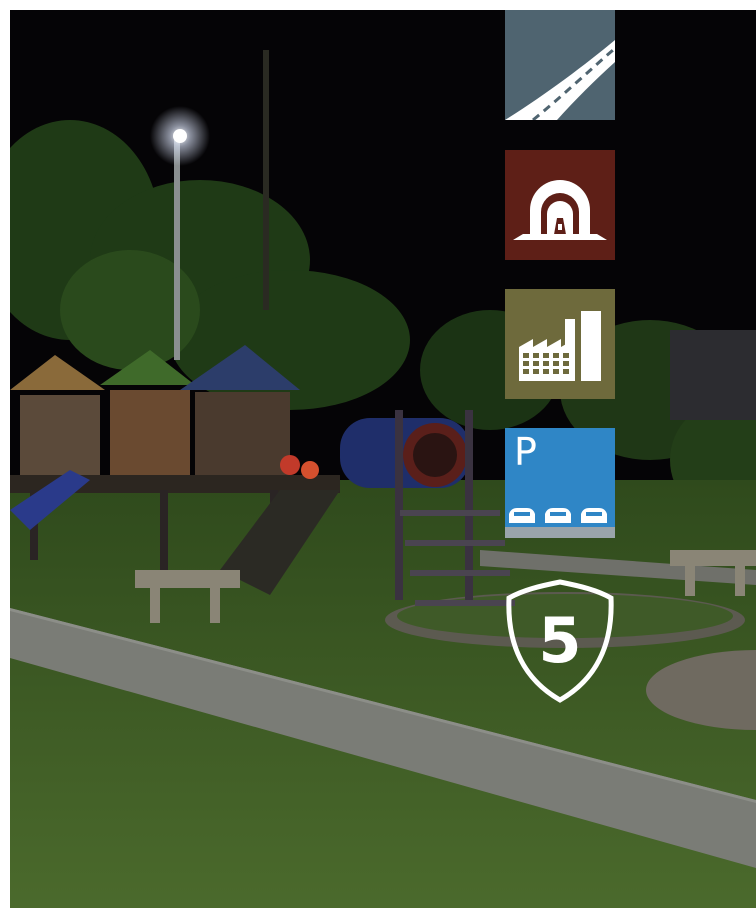 This screenshot has width=756, height=913. Describe the element at coordinates (177, 250) in the screenshot. I see `lamp-post` at that location.